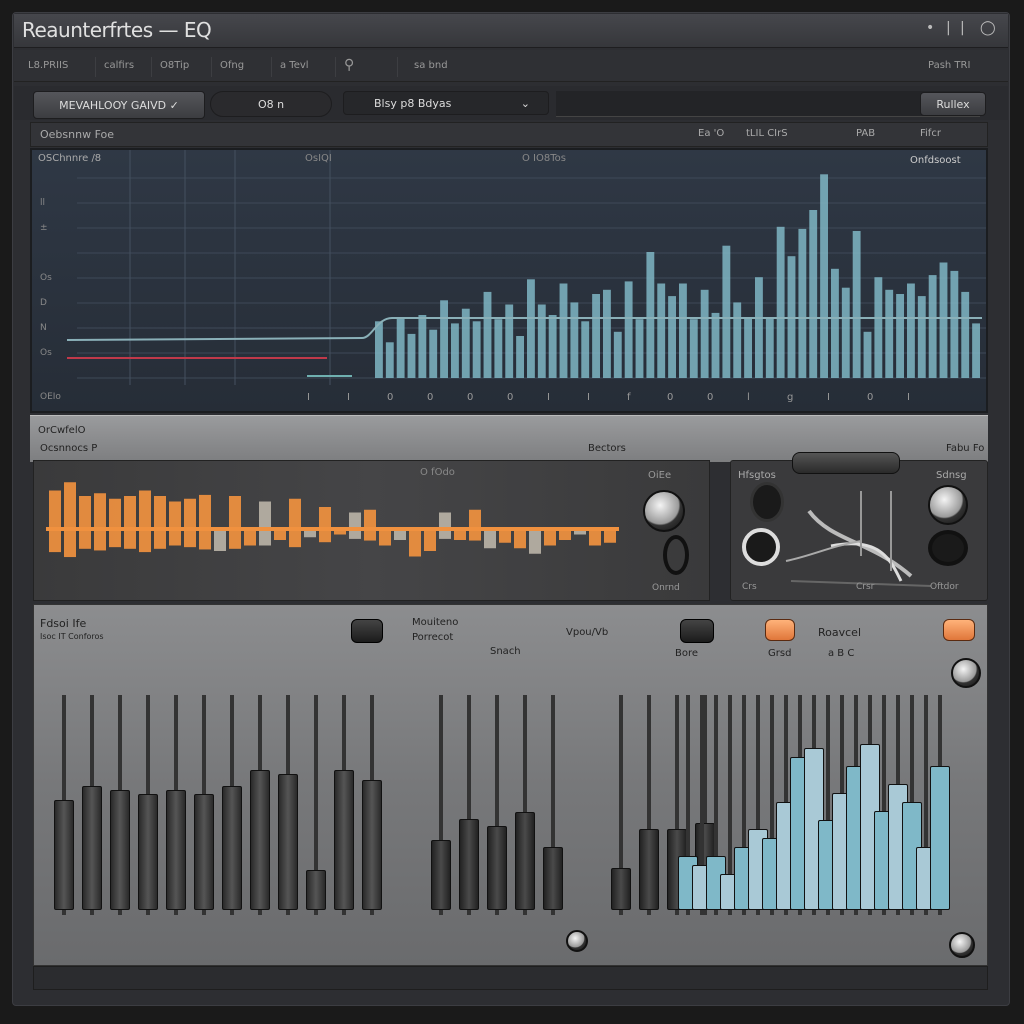 The width and height of the screenshot is (1024, 1024). What do you see at coordinates (119, 105) in the screenshot?
I see `preset-button: MEVAHLOOY GAIVD ✓` at bounding box center [119, 105].